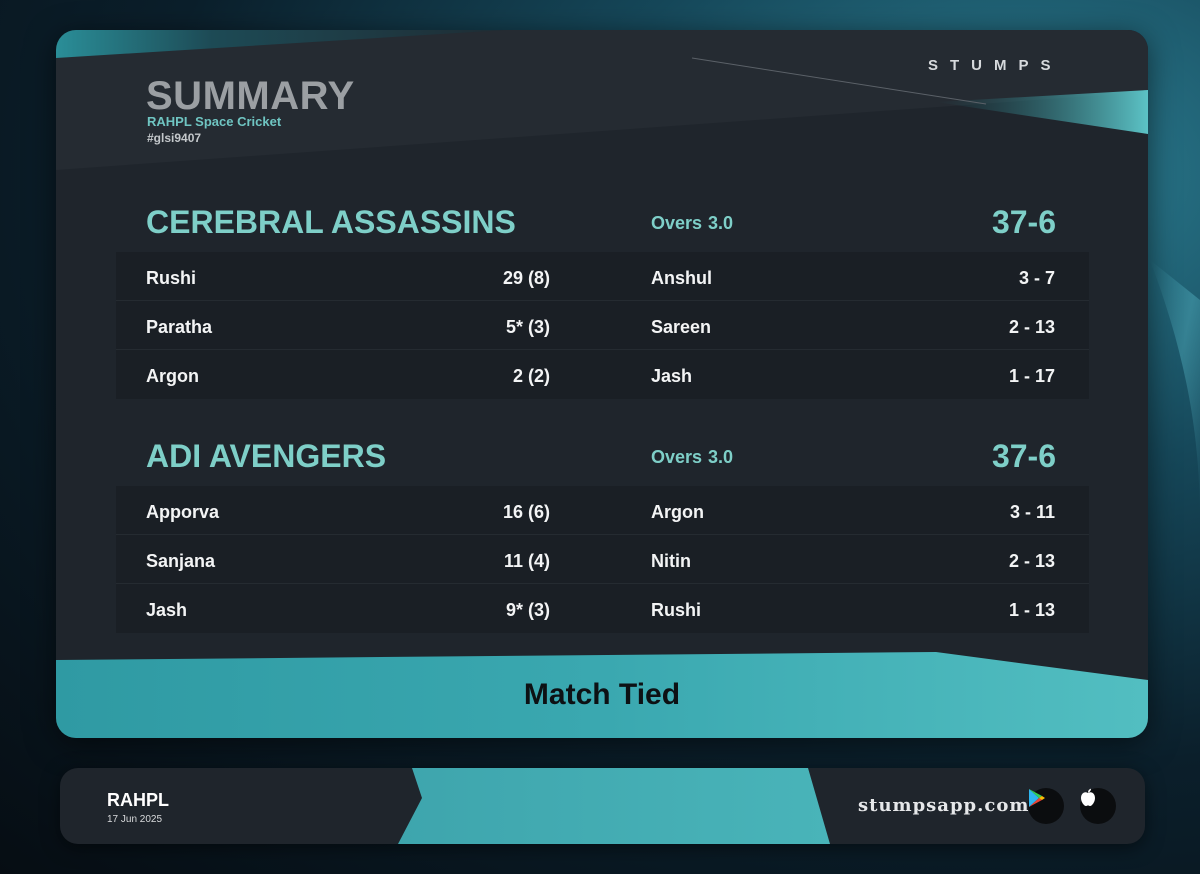  What do you see at coordinates (677, 512) in the screenshot?
I see `bowler-name: Argon` at bounding box center [677, 512].